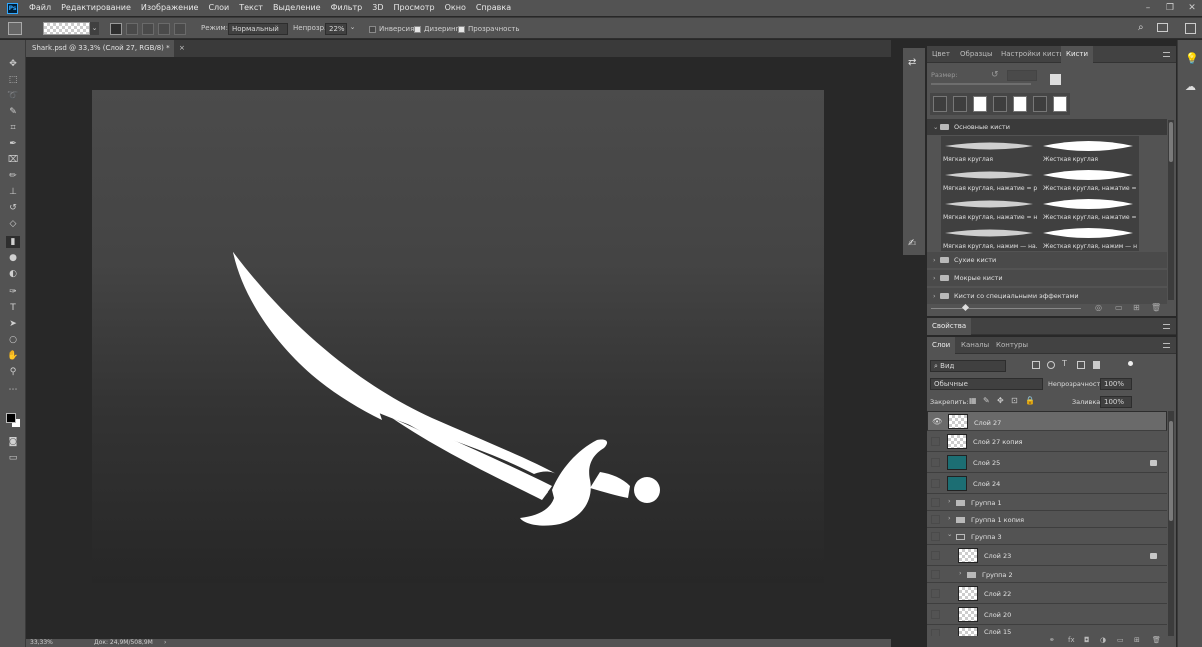 This screenshot has width=1202, height=647. I want to click on history-brush-tool-icon: ↺, so click(13, 208).